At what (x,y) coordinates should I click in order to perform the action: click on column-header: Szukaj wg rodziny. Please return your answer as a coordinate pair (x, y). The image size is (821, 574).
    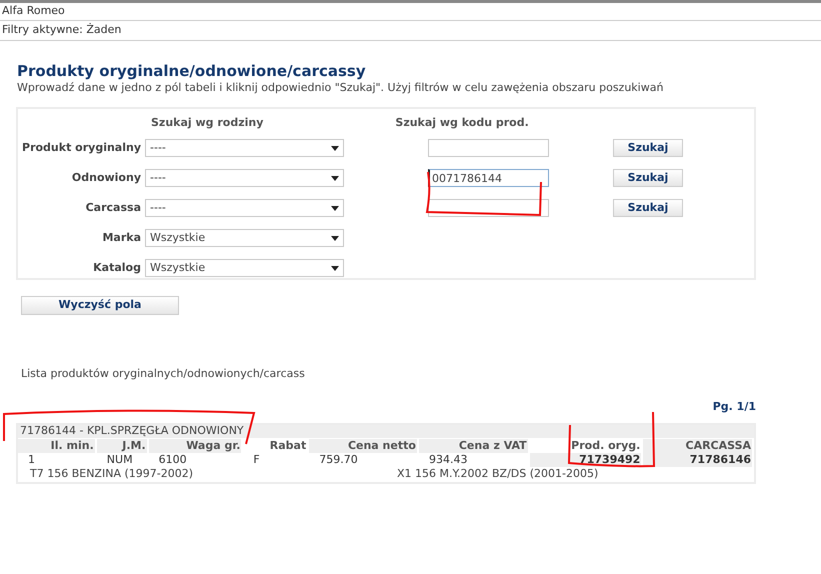
    Looking at the image, I should click on (207, 122).